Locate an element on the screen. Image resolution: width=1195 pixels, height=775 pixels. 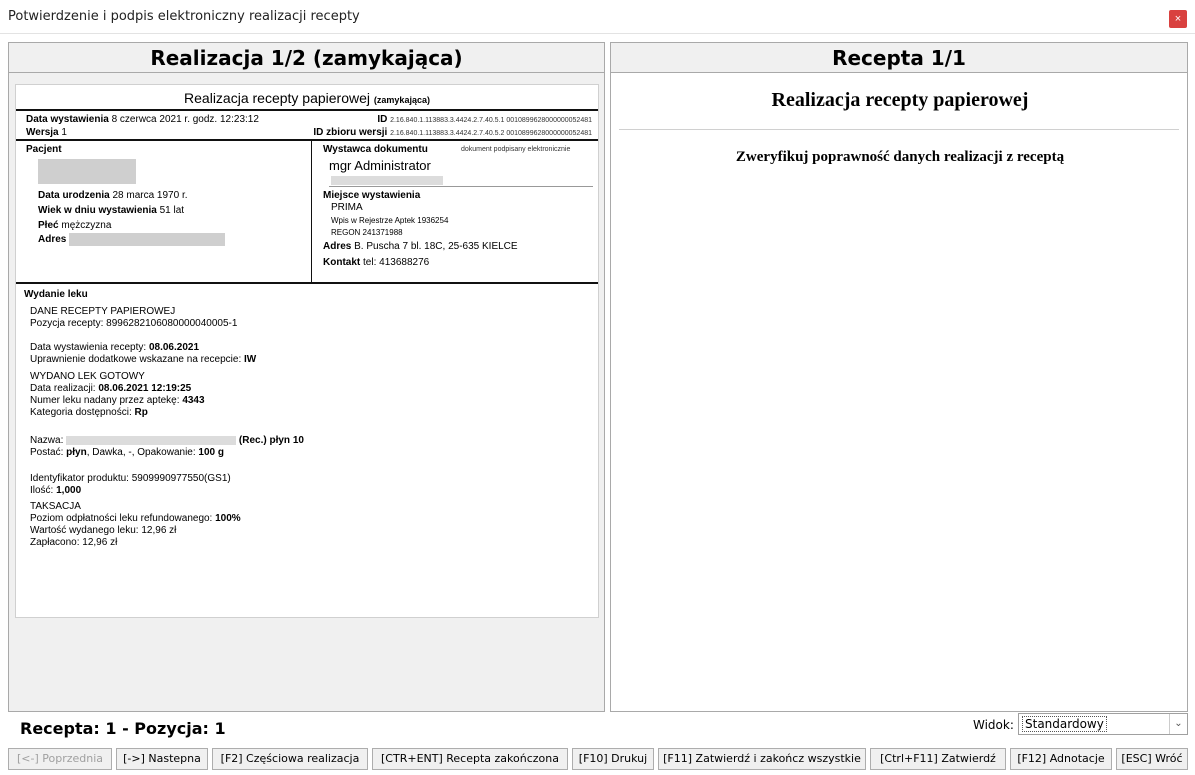
place-address-value: B. Puscha 7 bl. 18C, 25-635 KIELCE is located at coordinates (436, 246).